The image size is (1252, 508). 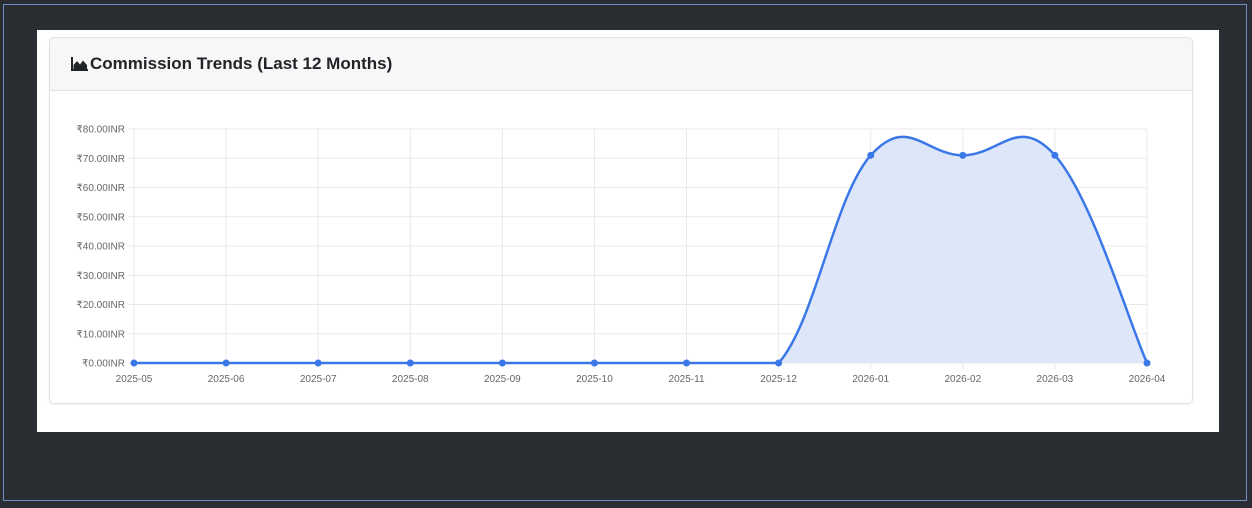 I want to click on card-header: Commission Trends (Last 12 Months), so click(x=621, y=64).